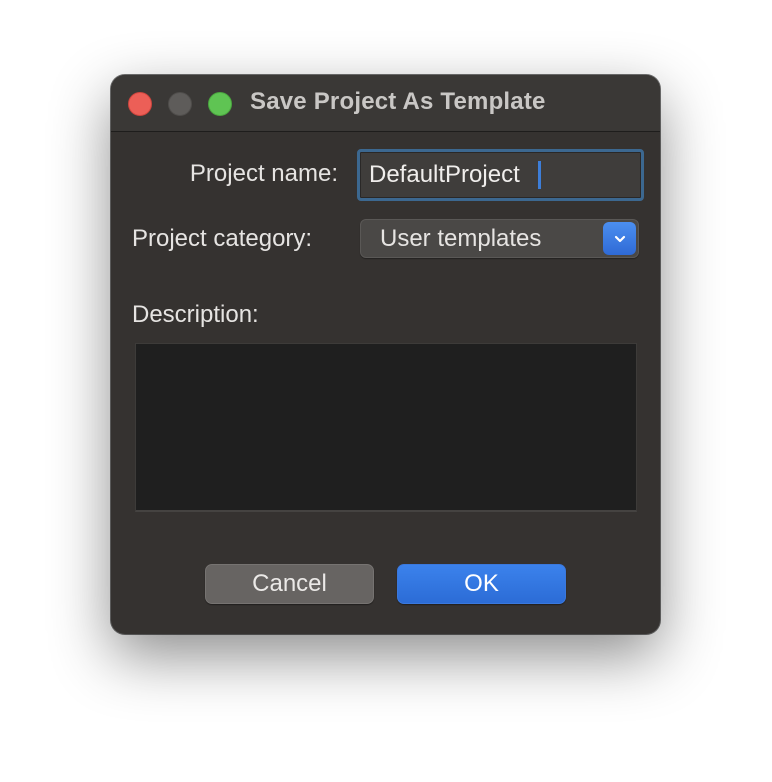 This screenshot has width=772, height=782. I want to click on project-category-select: User templates, so click(499, 238).